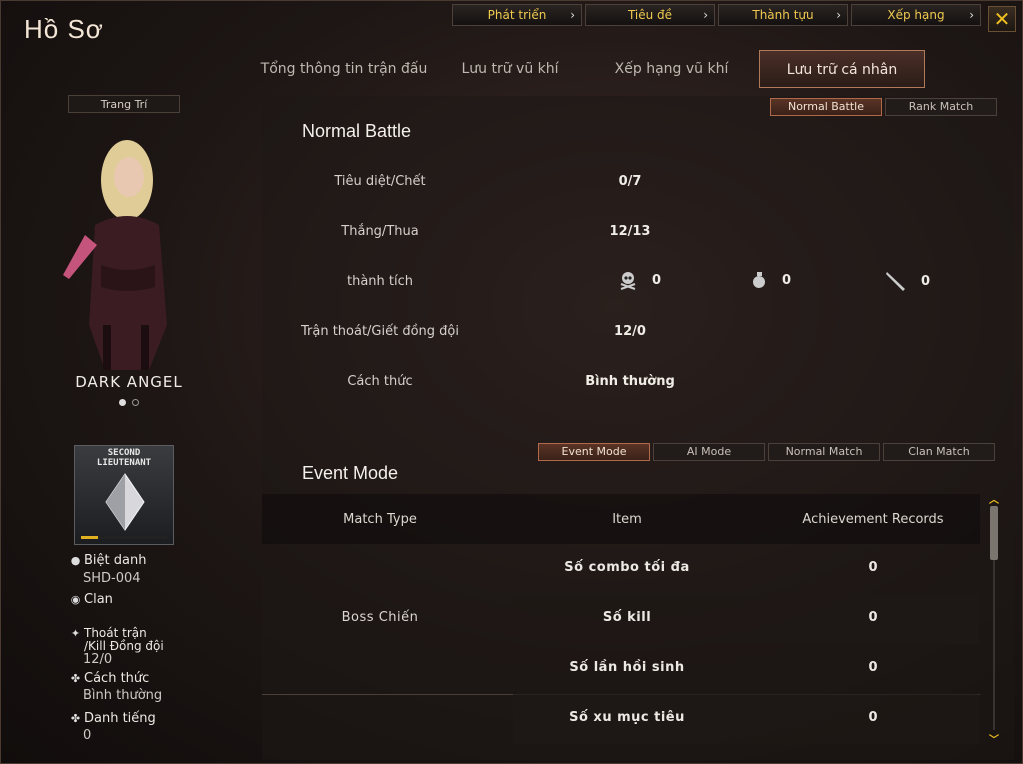  I want to click on person-icon: ●, so click(75, 560).